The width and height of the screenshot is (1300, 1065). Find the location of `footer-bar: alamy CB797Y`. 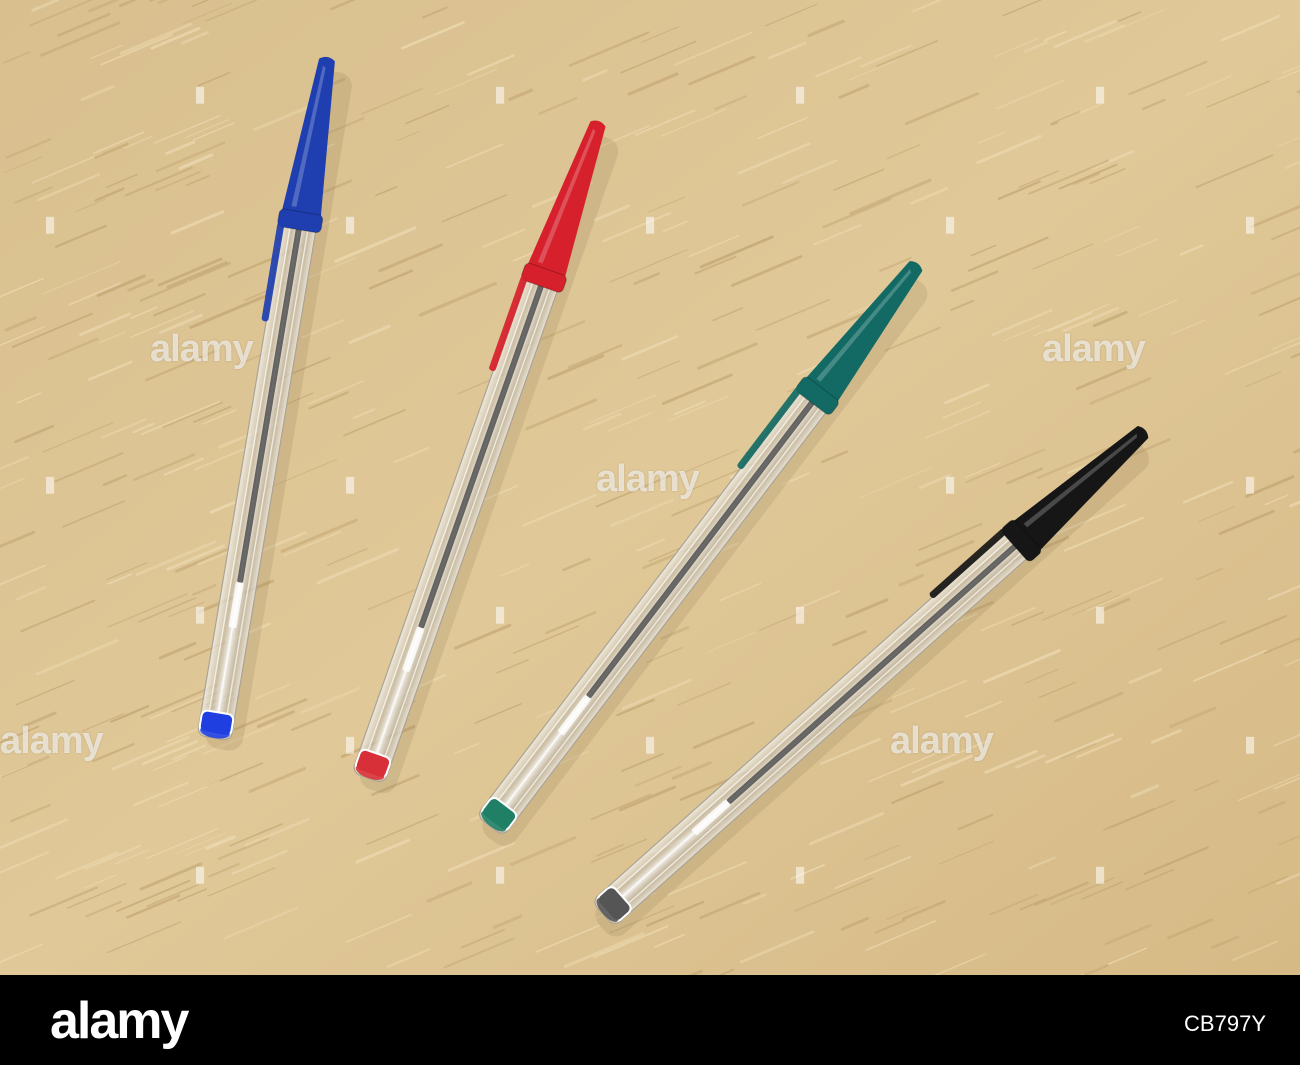

footer-bar: alamy CB797Y is located at coordinates (650, 1020).